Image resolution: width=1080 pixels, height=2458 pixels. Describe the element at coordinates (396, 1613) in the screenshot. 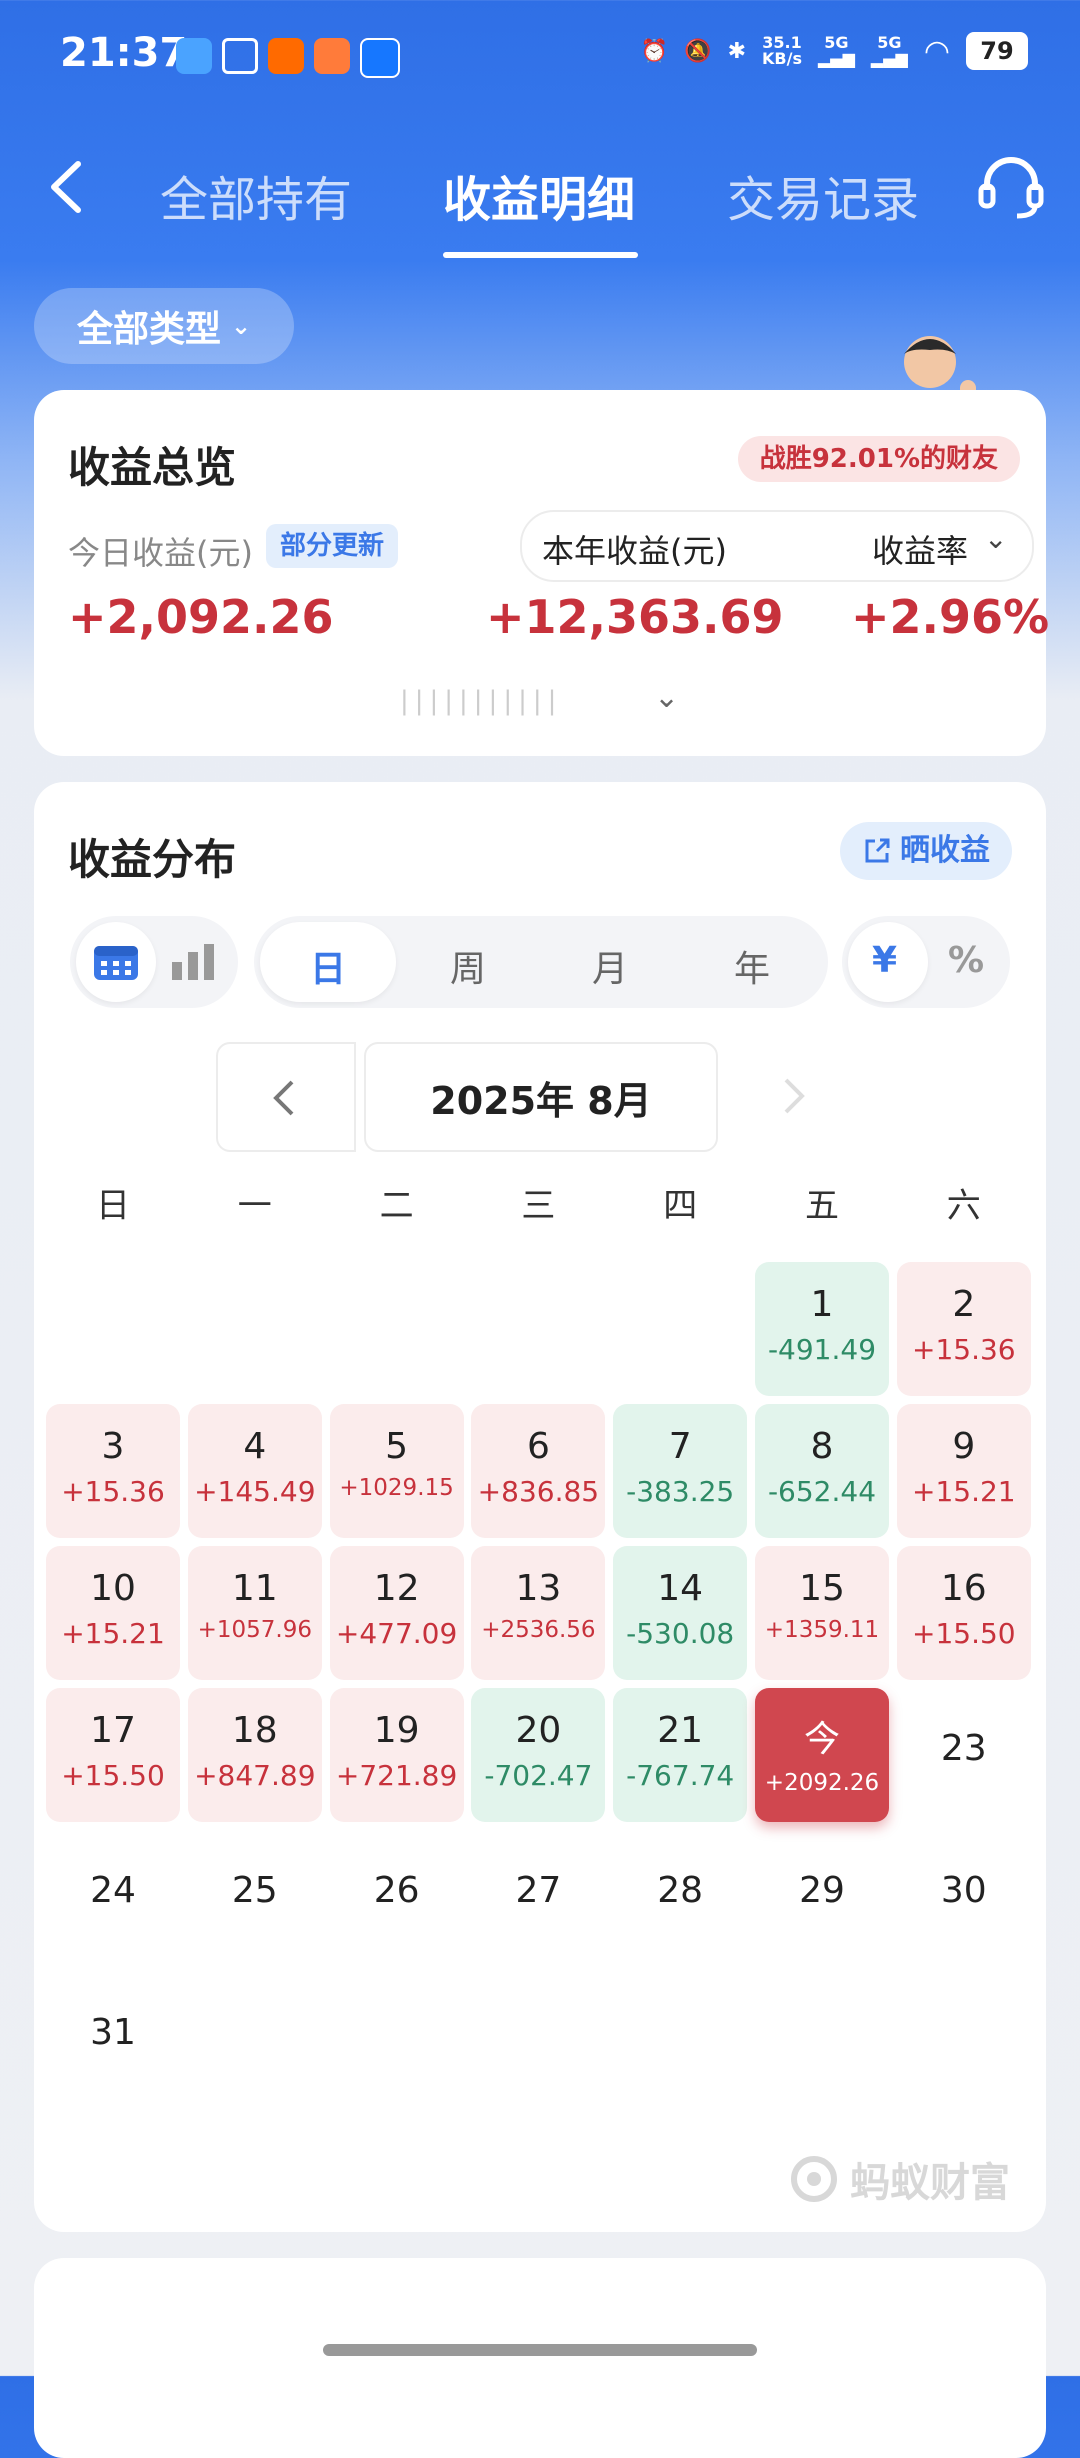

I see `calendar-day-cell: 12 +477.09` at that location.